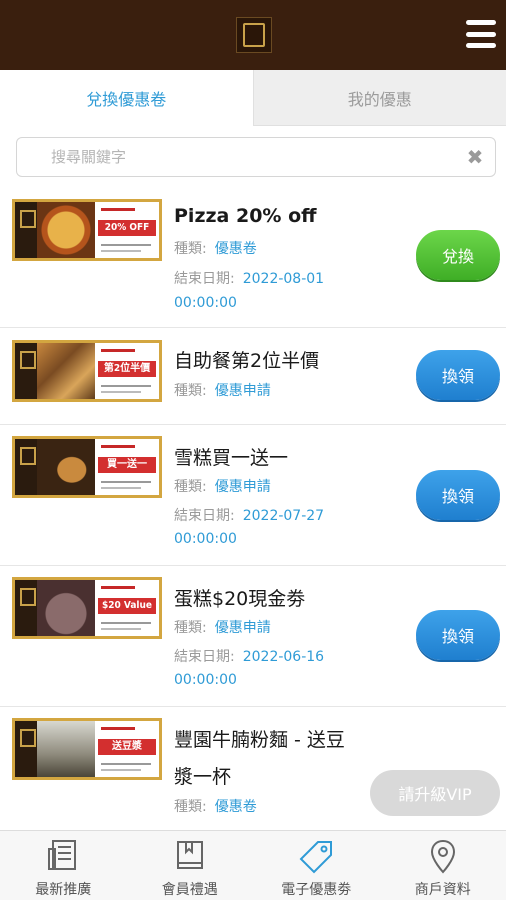 The height and width of the screenshot is (900, 506). Describe the element at coordinates (87, 608) in the screenshot. I see `coupon-thumbnail: $20 Value` at that location.